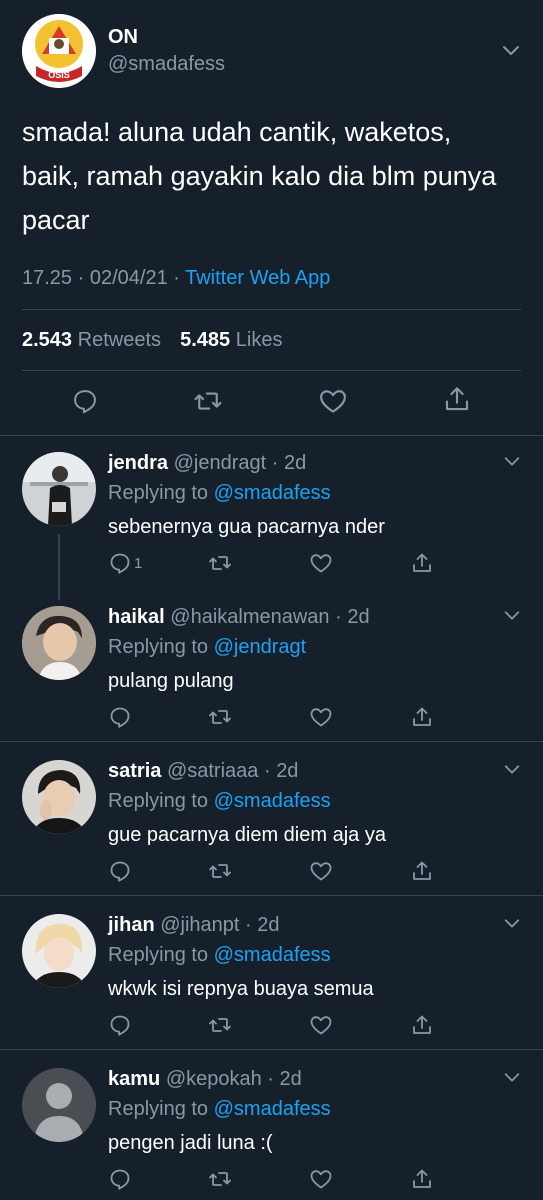 Image resolution: width=543 pixels, height=1200 pixels. What do you see at coordinates (59, 75) in the screenshot?
I see `avatar-logo-text: OSIS` at bounding box center [59, 75].